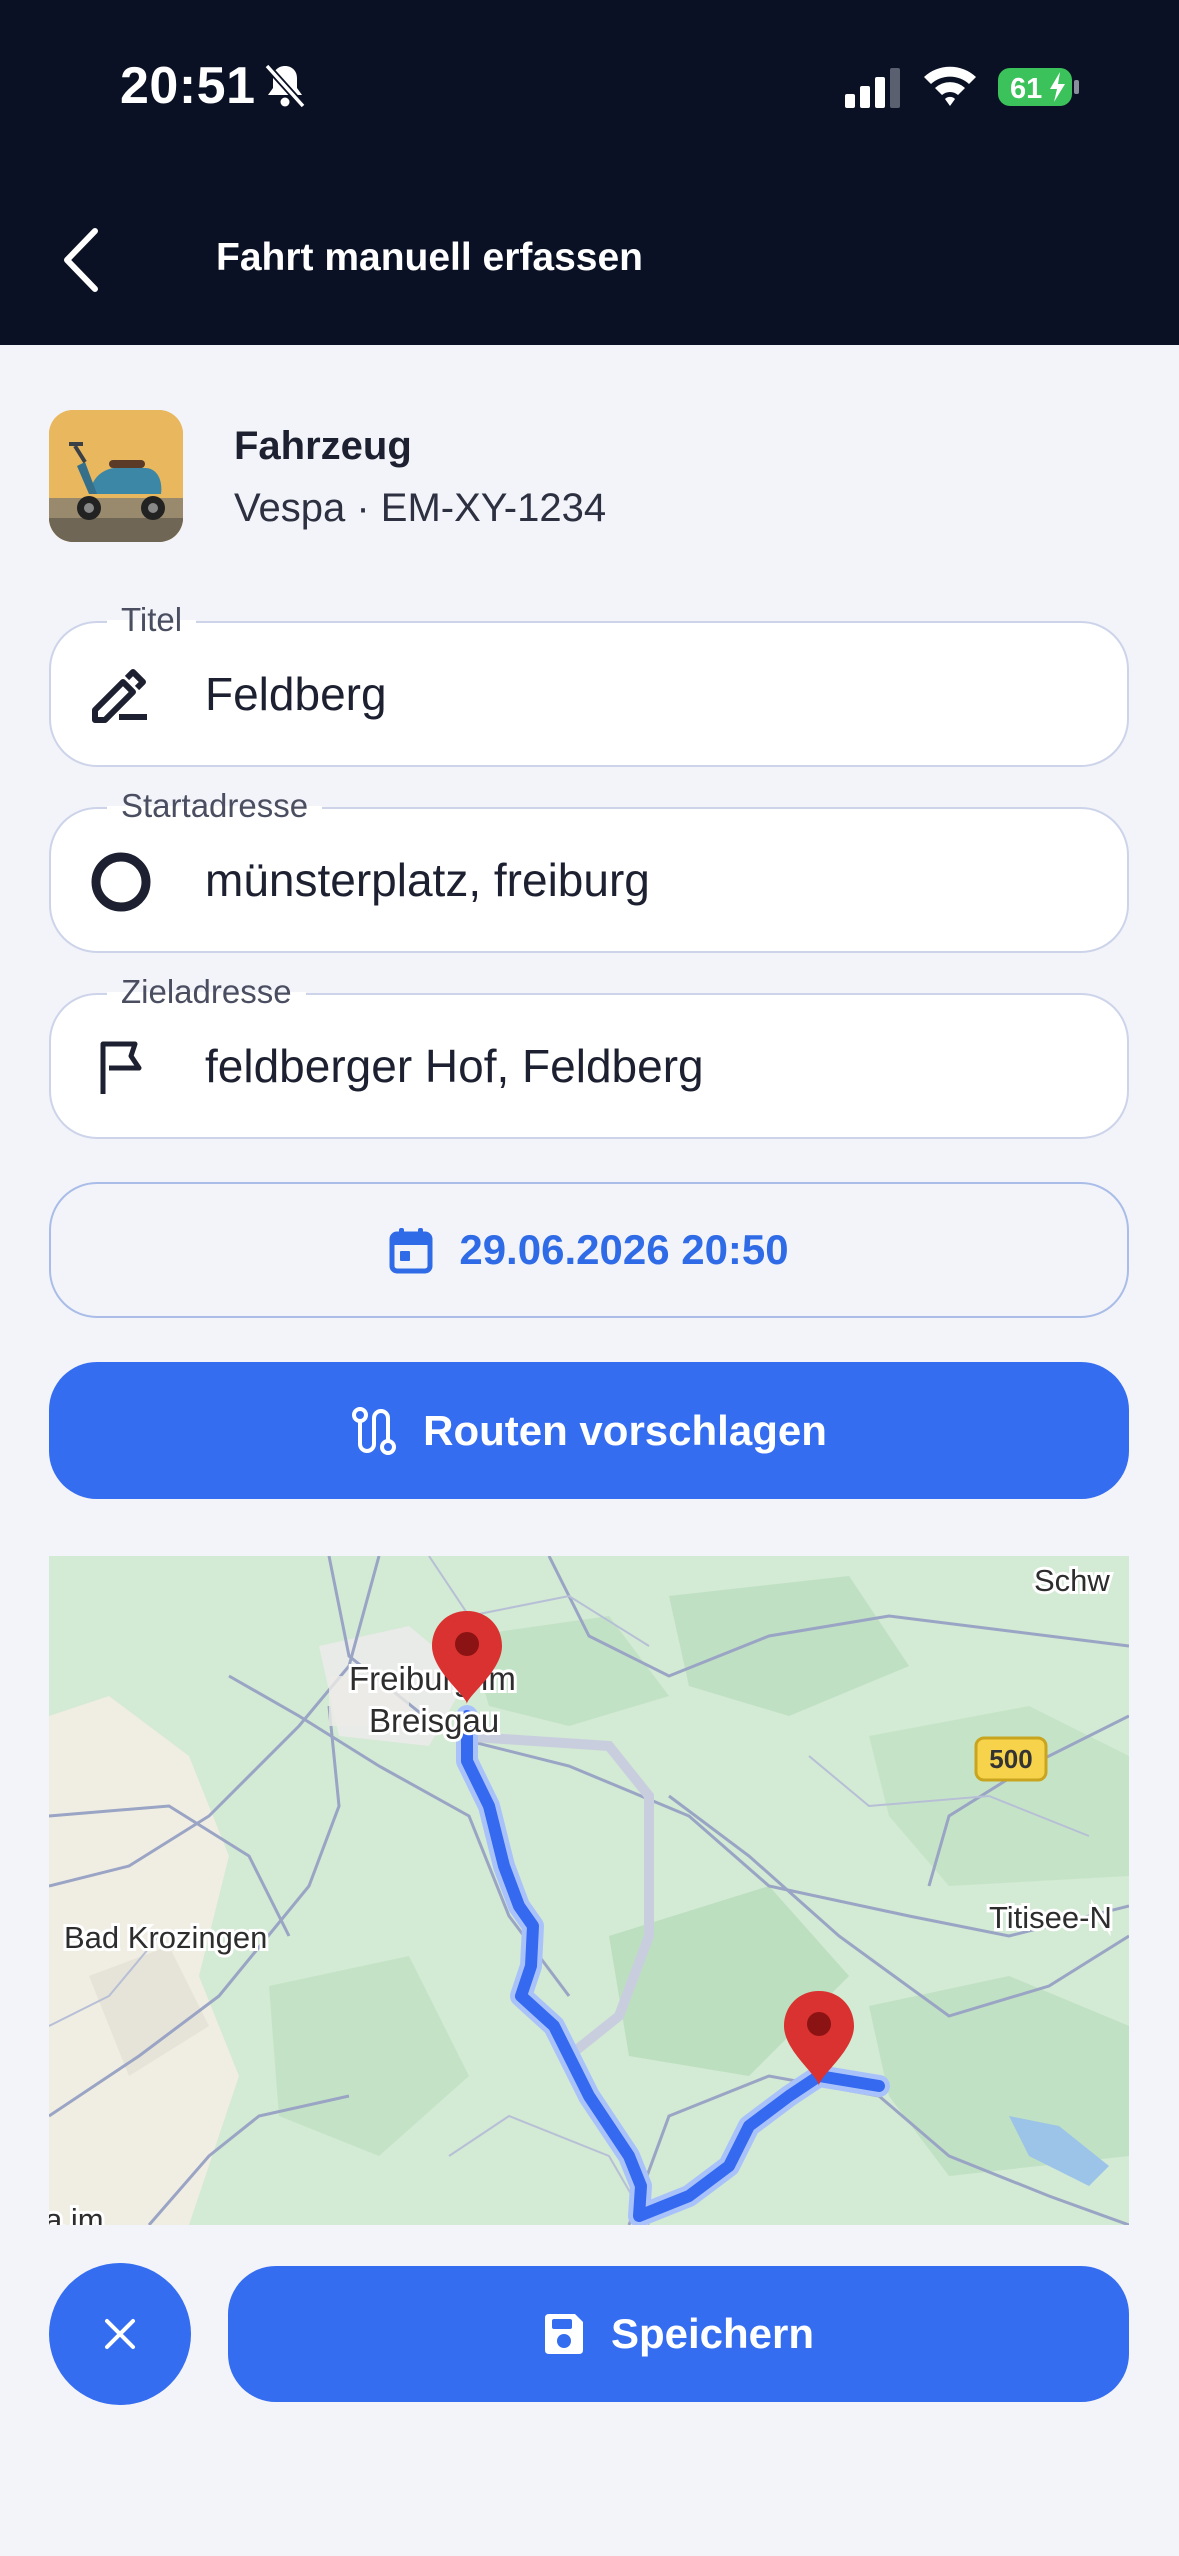 The height and width of the screenshot is (2556, 1179). Describe the element at coordinates (121, 1067) in the screenshot. I see `flag-icon` at that location.